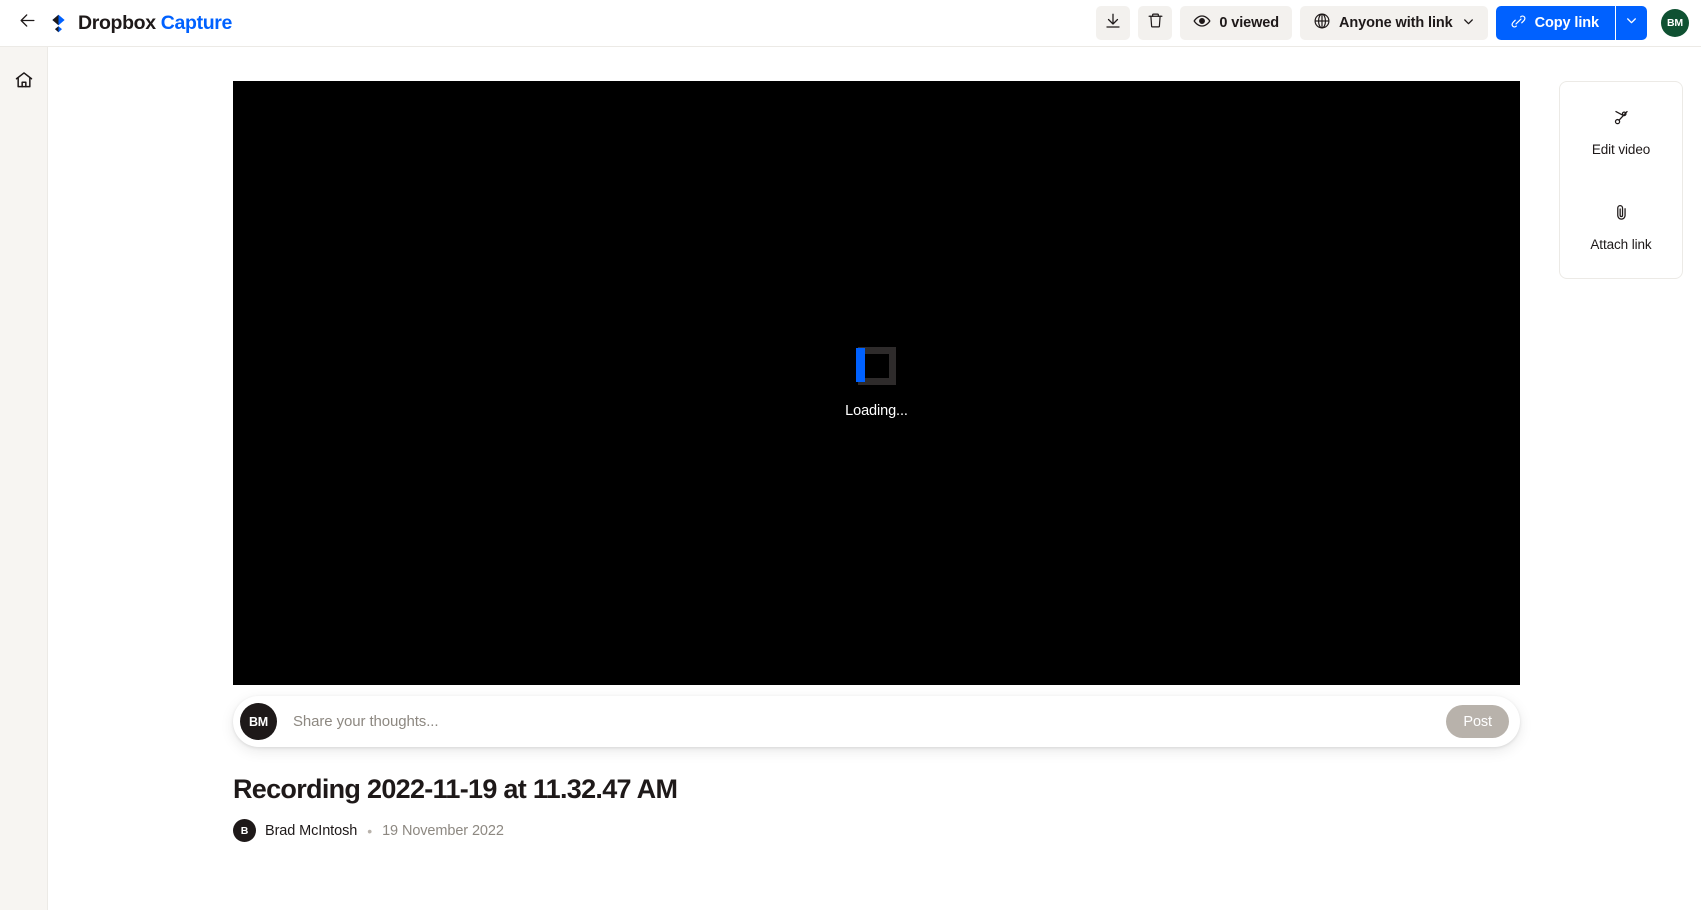 This screenshot has height=910, width=1701. What do you see at coordinates (1322, 23) in the screenshot?
I see `globe-icon` at bounding box center [1322, 23].